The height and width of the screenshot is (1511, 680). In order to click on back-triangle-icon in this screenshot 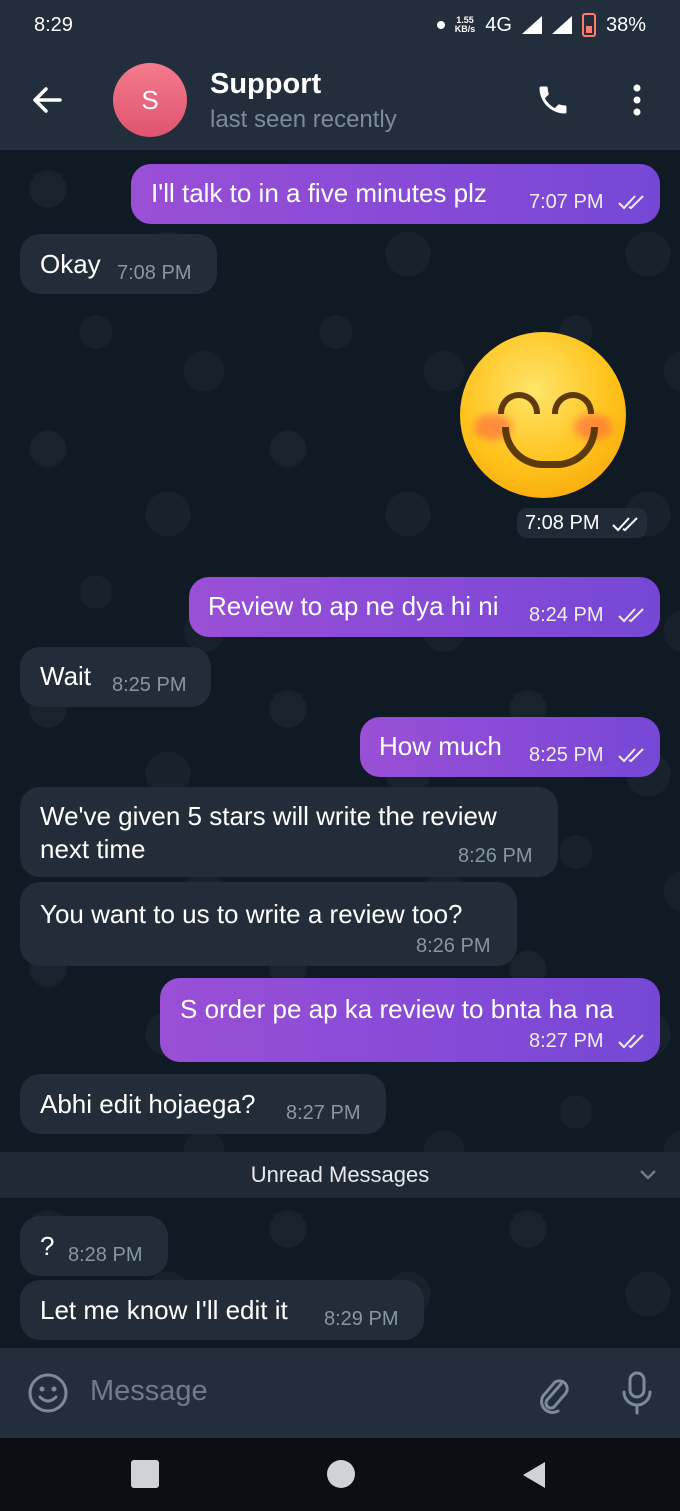, I will do `click(534, 1475)`.